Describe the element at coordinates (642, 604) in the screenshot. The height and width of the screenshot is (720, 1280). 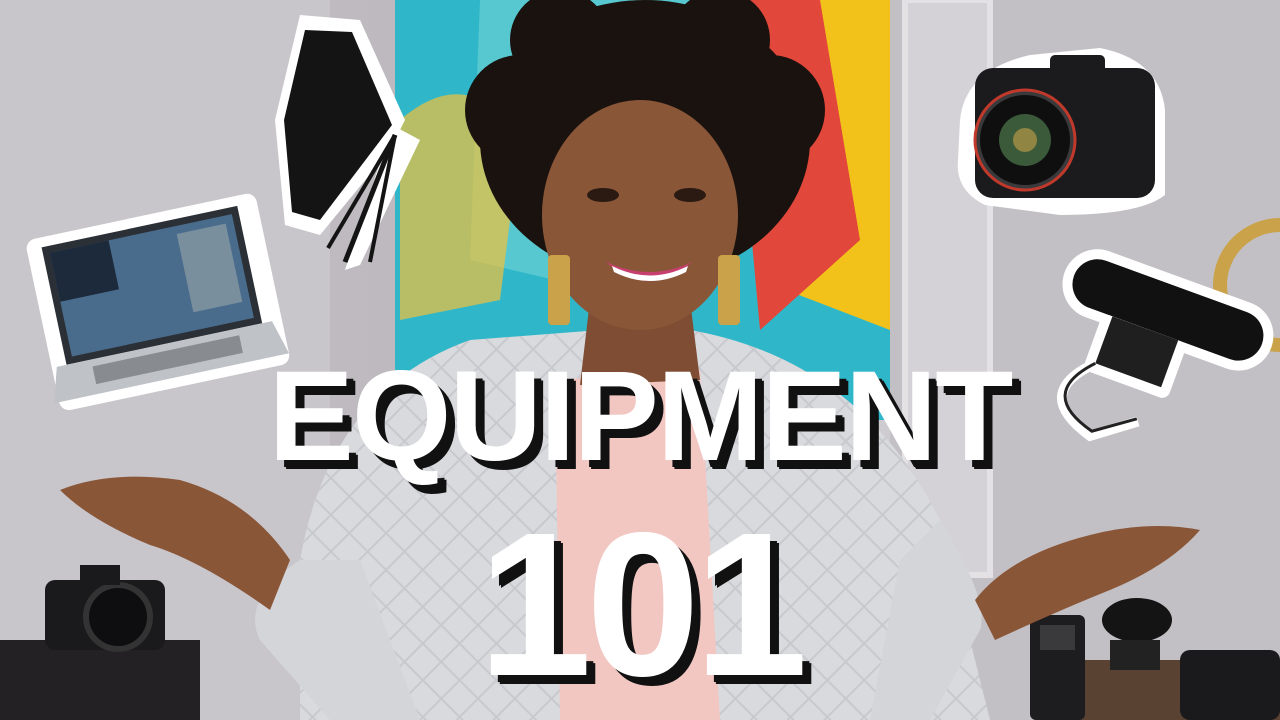
I see `title-101: 101` at that location.